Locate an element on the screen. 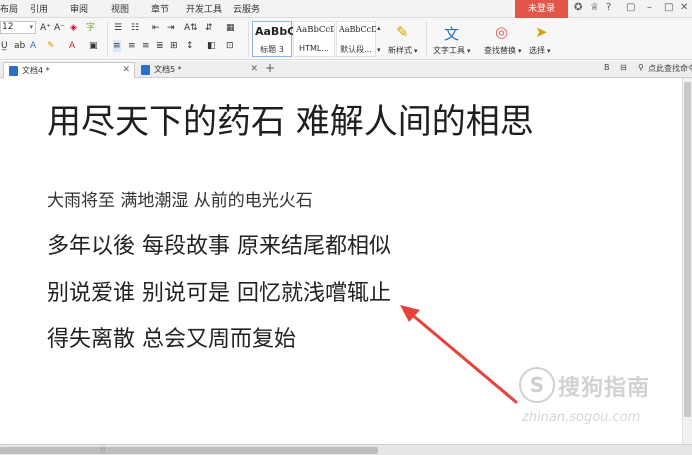 The image size is (692, 455). text-tools-button: 文字工具 is located at coordinates (449, 50).